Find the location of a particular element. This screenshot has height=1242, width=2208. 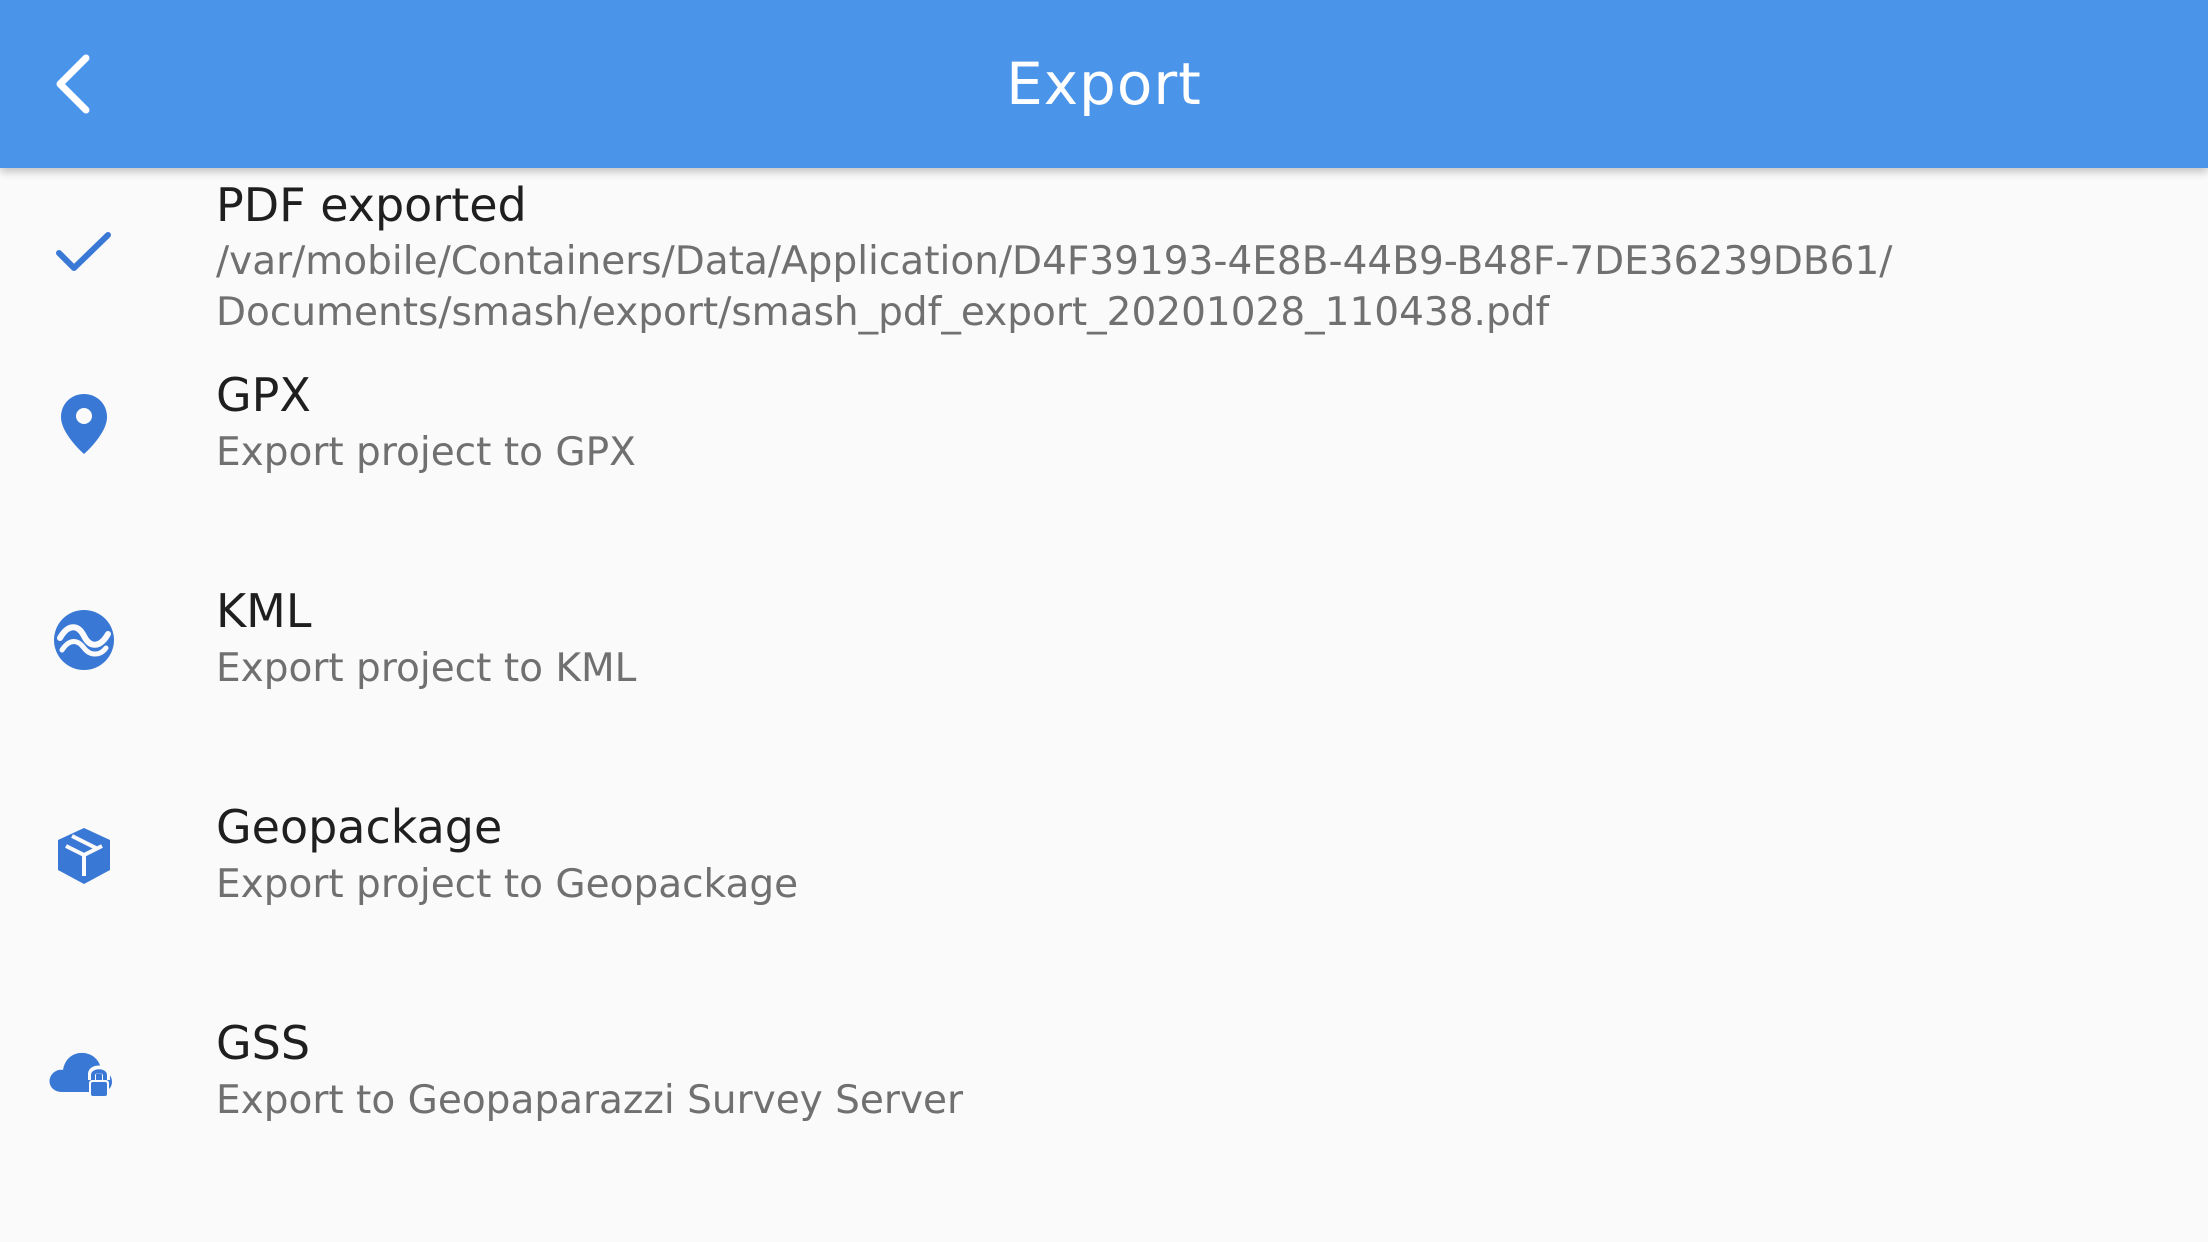

check-icon is located at coordinates (84, 252).